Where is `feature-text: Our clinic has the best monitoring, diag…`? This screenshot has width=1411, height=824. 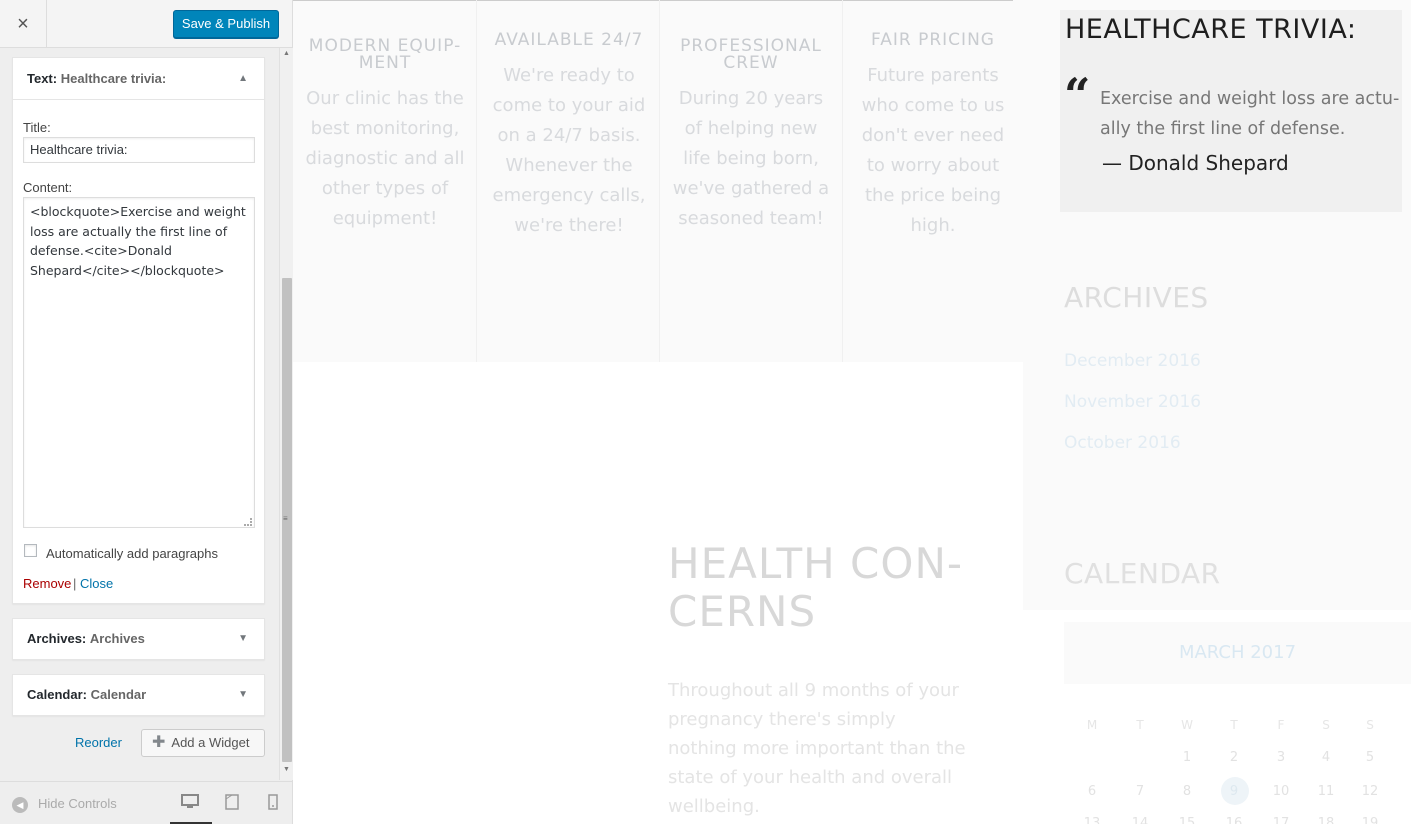 feature-text: Our clinic has the best monitoring, diag… is located at coordinates (385, 158).